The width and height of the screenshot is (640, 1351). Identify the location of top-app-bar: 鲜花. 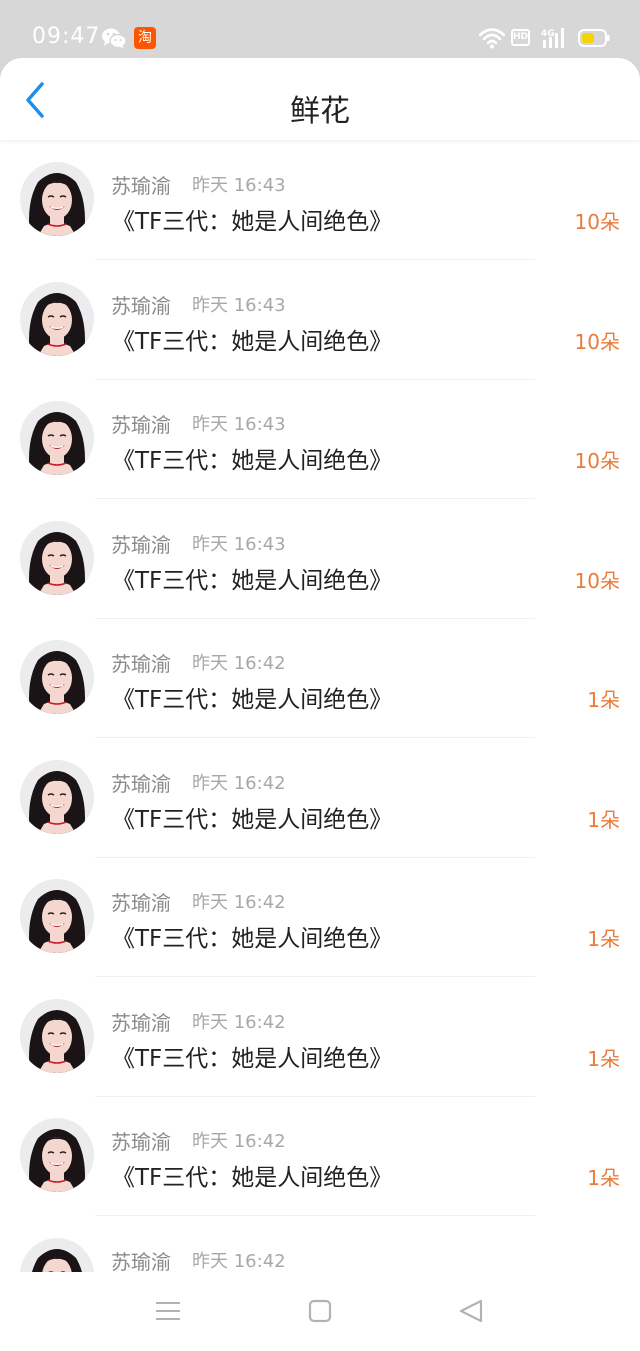
(320, 99).